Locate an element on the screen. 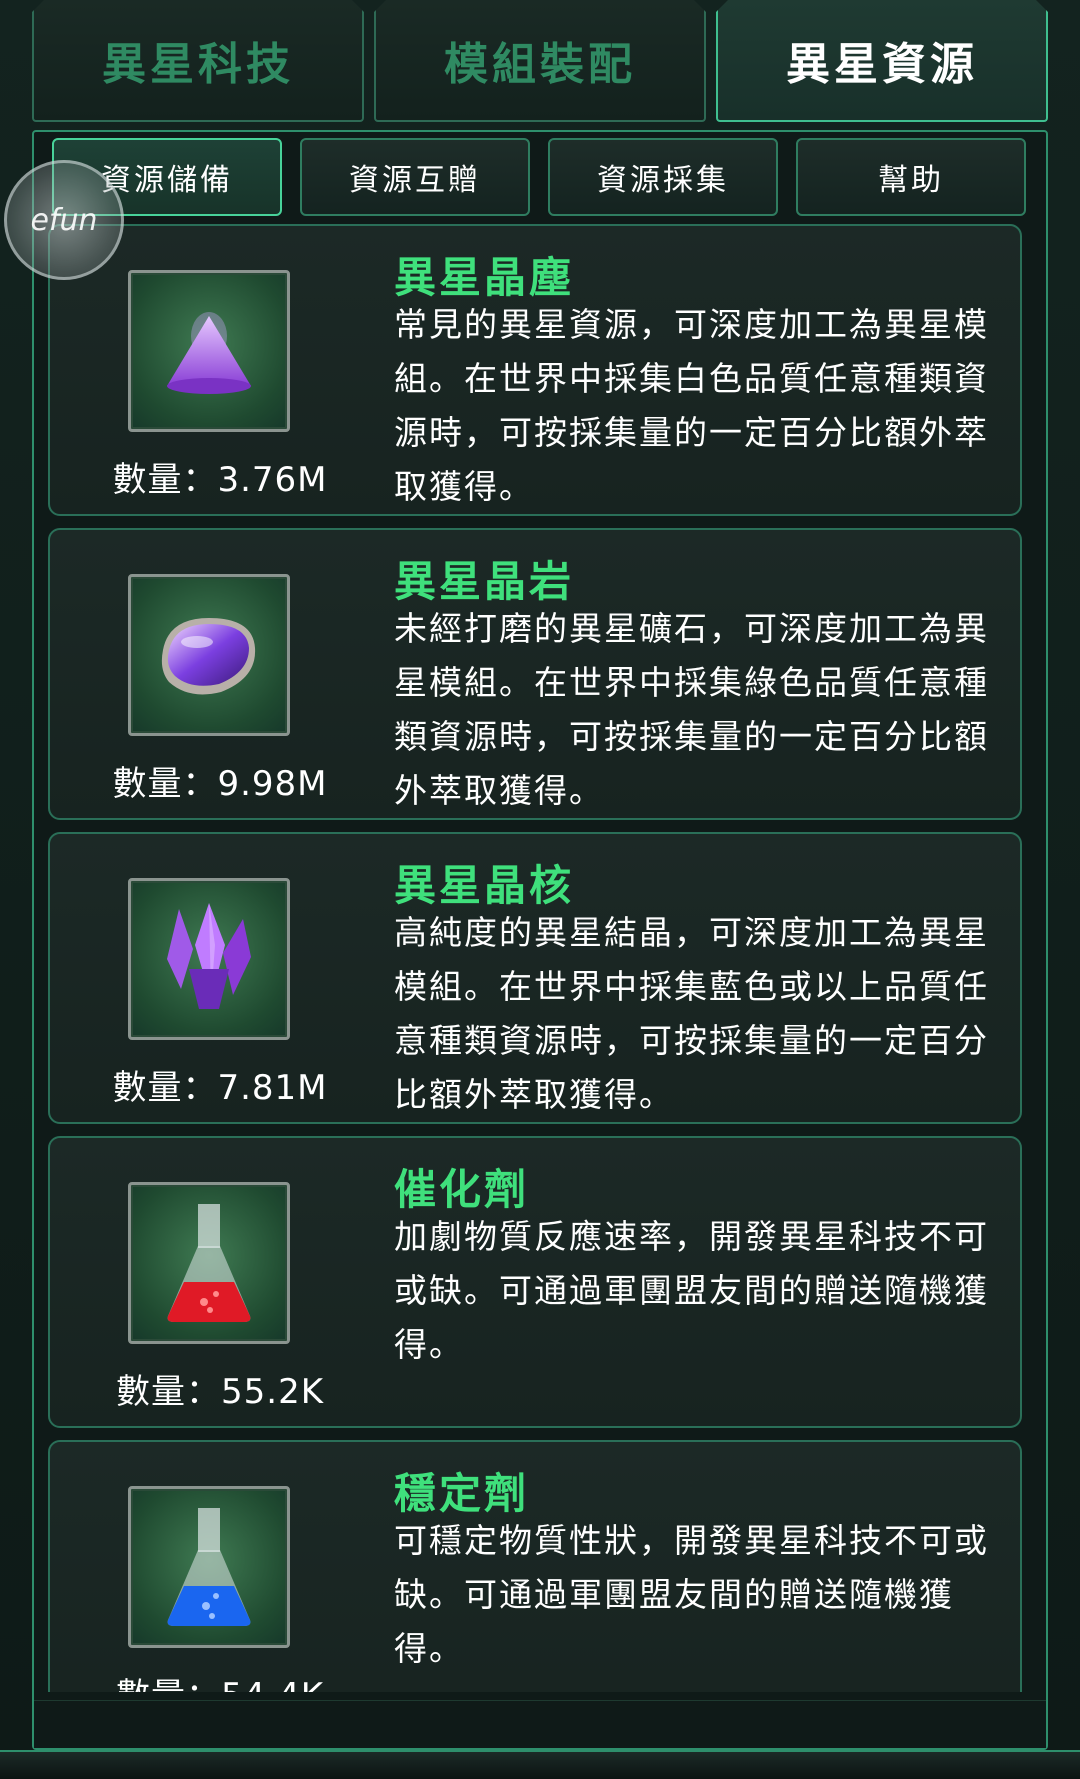  resource-name: 異星晶核 is located at coordinates (484, 885).